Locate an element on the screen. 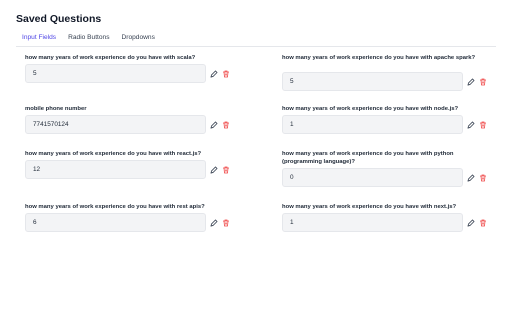 The height and width of the screenshot is (320, 512). question-label: mobile phone number is located at coordinates (56, 109).